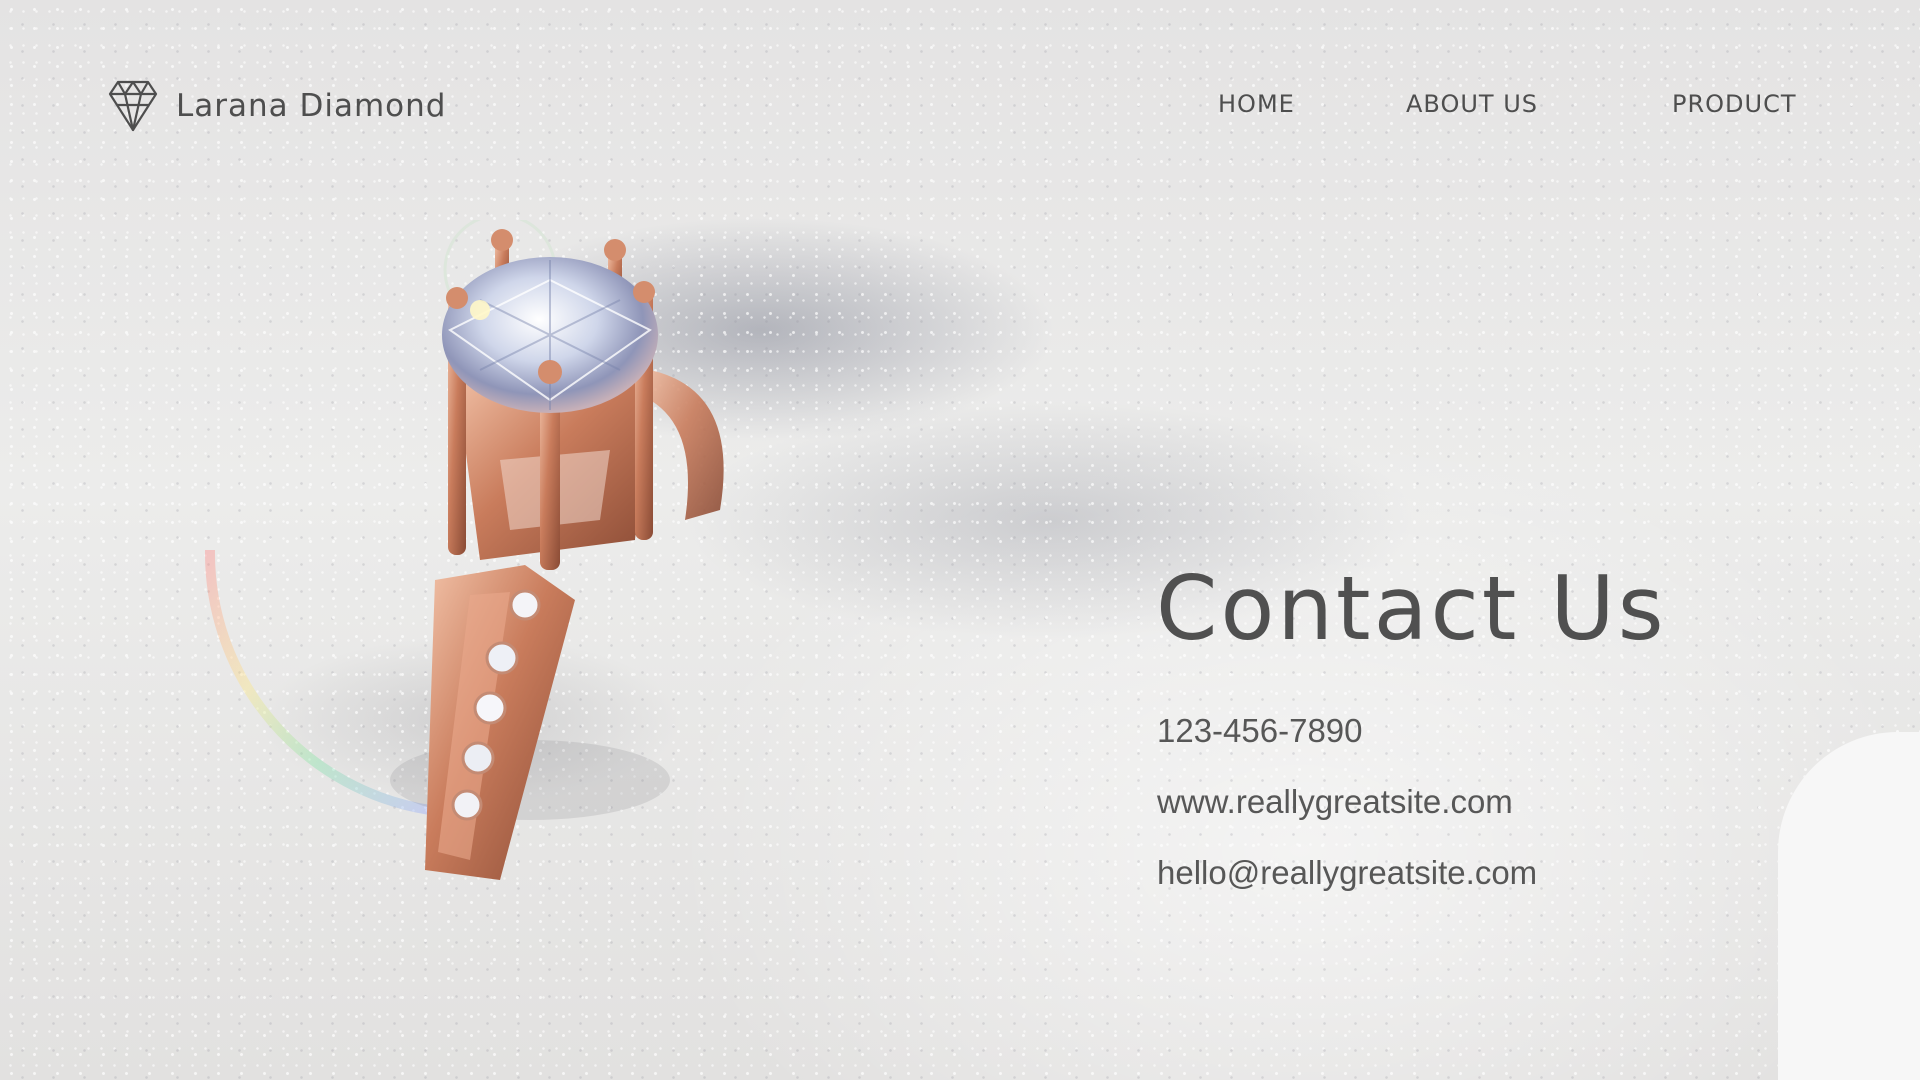 The image size is (1920, 1080). Describe the element at coordinates (1411, 608) in the screenshot. I see `contact-title: Contact Us` at that location.